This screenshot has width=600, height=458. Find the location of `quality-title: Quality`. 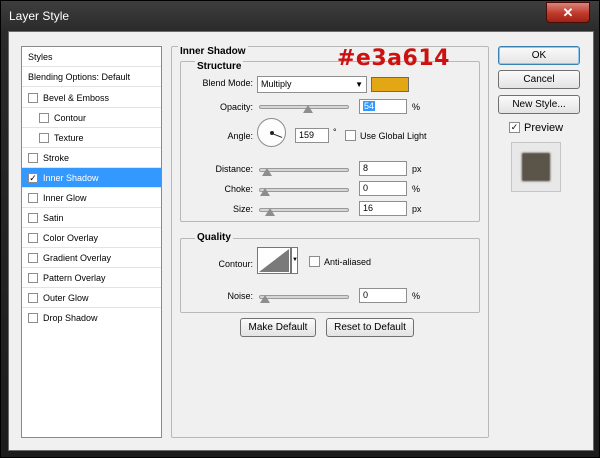

quality-title: Quality is located at coordinates (214, 237).